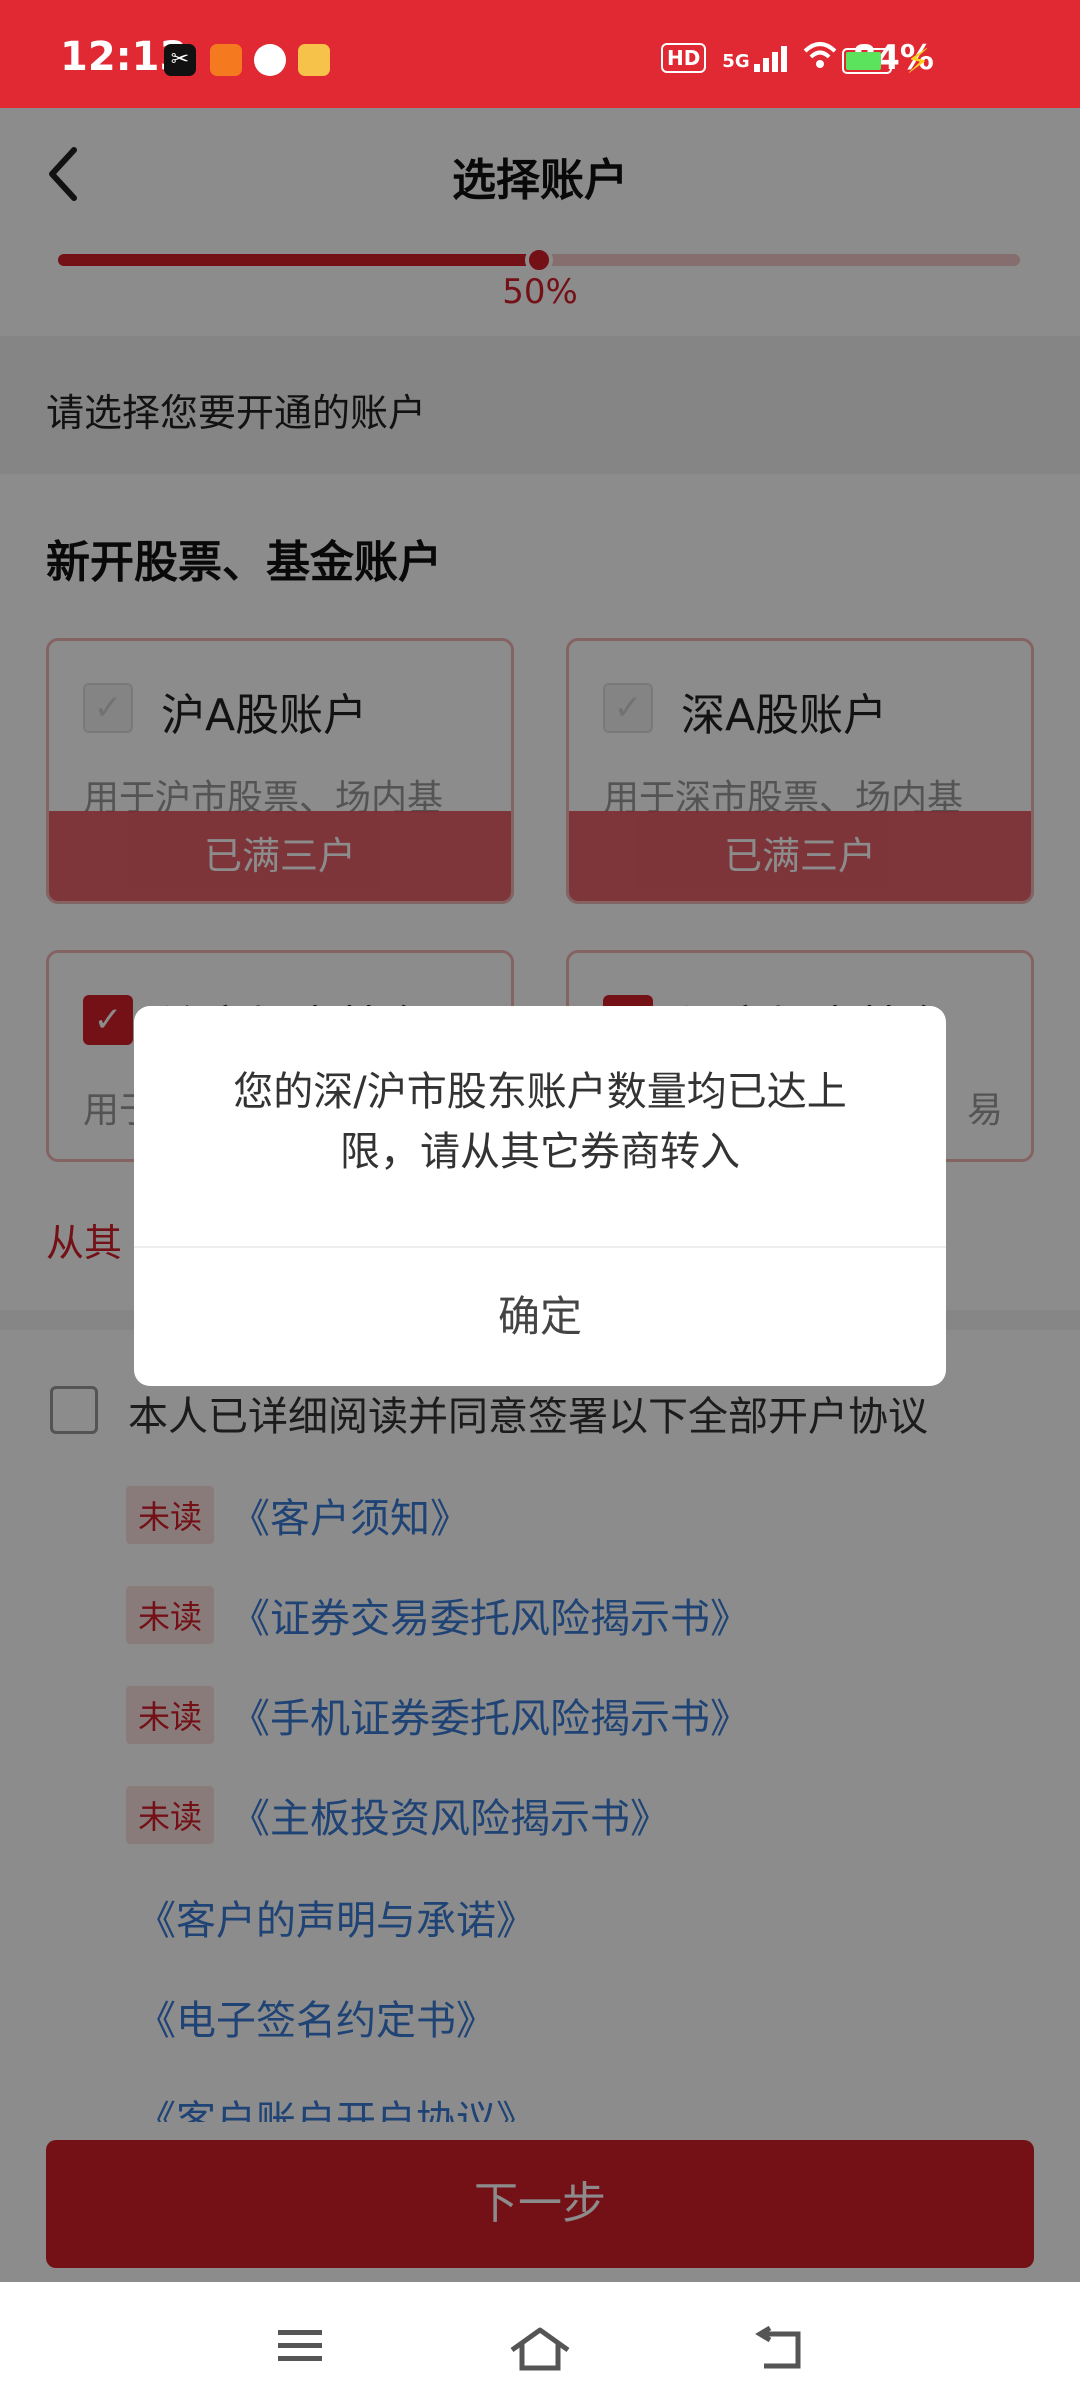 The height and width of the screenshot is (2408, 1080). I want to click on message-icon, so click(270, 60).